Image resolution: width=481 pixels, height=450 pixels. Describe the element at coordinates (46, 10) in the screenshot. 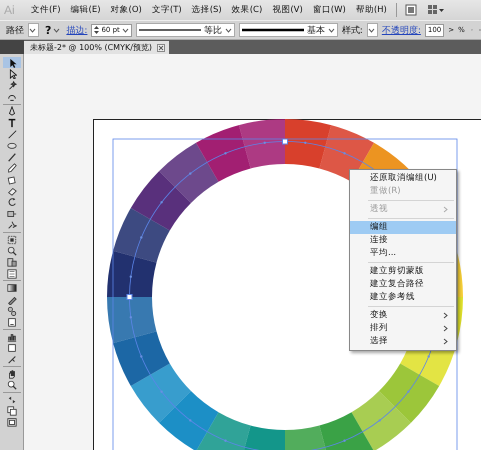

I see `menu-item: 文件(F)` at that location.